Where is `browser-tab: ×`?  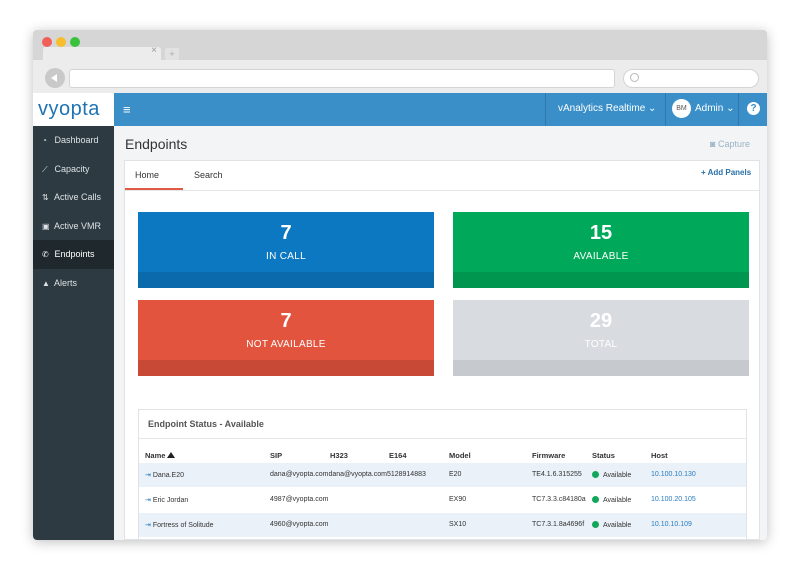
browser-tab: × is located at coordinates (102, 52).